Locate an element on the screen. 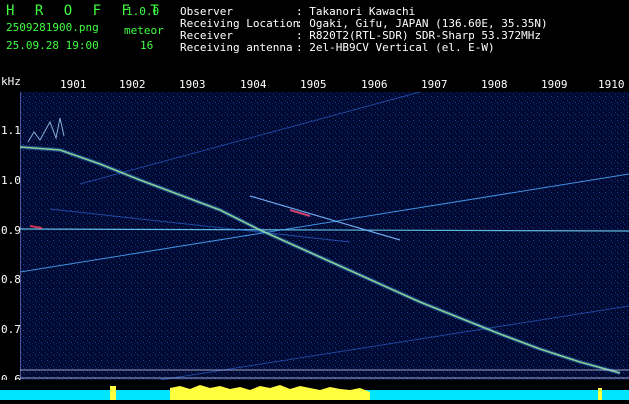  file-datetime: 25.09.28 19:00 is located at coordinates (52, 45).